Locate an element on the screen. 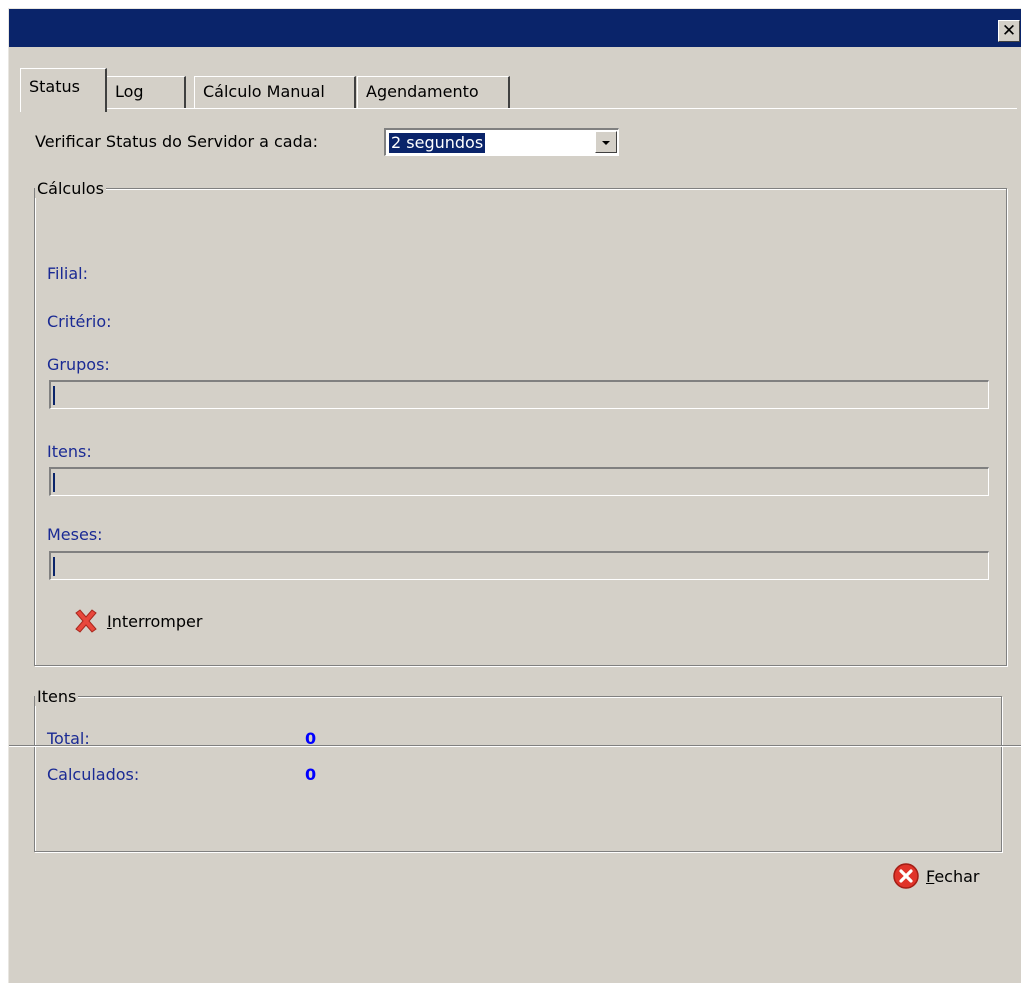 The width and height of the screenshot is (1021, 983). tab-agendamento: Agendamento is located at coordinates (433, 92).